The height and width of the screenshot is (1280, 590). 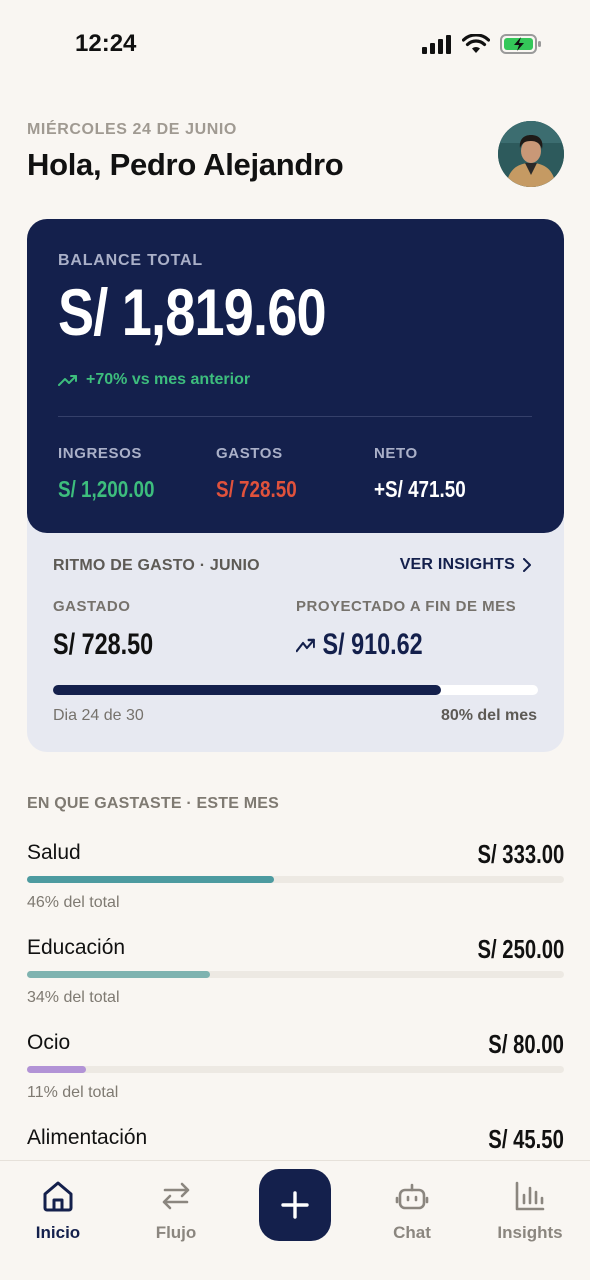 What do you see at coordinates (73, 1092) in the screenshot?
I see `category-pct: 11% del total` at bounding box center [73, 1092].